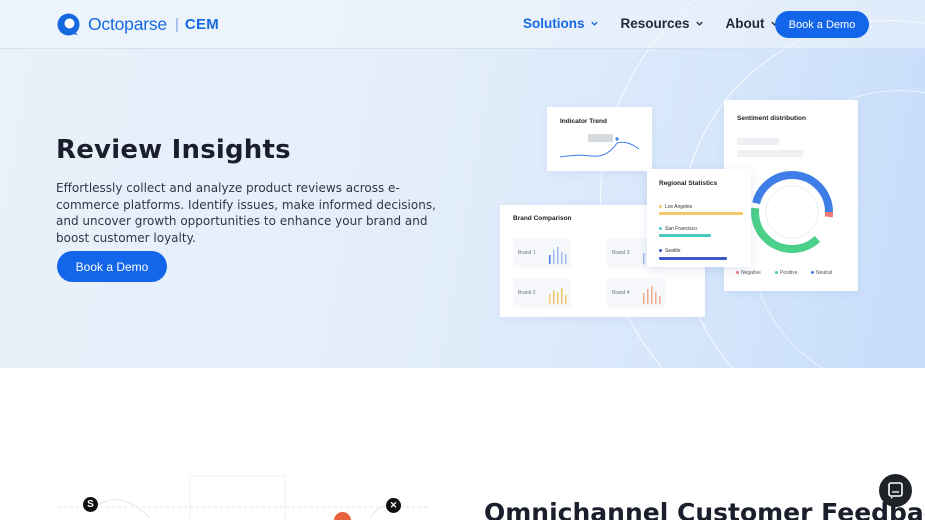  What do you see at coordinates (673, 251) in the screenshot?
I see `region-label: Seattle` at bounding box center [673, 251].